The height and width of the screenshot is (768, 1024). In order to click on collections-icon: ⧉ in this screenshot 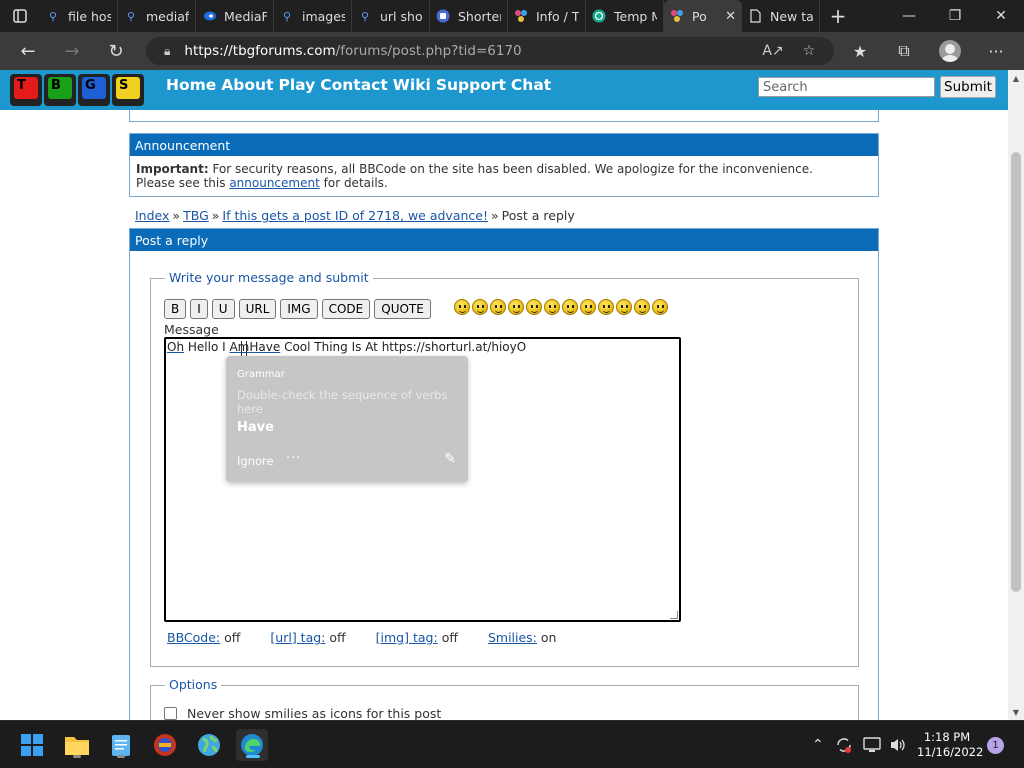, I will do `click(904, 51)`.